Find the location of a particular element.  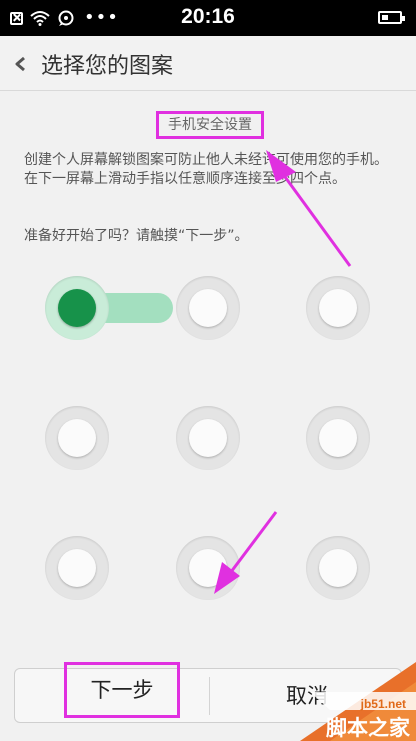

status-bar: ••• 20:16 is located at coordinates (208, 18).